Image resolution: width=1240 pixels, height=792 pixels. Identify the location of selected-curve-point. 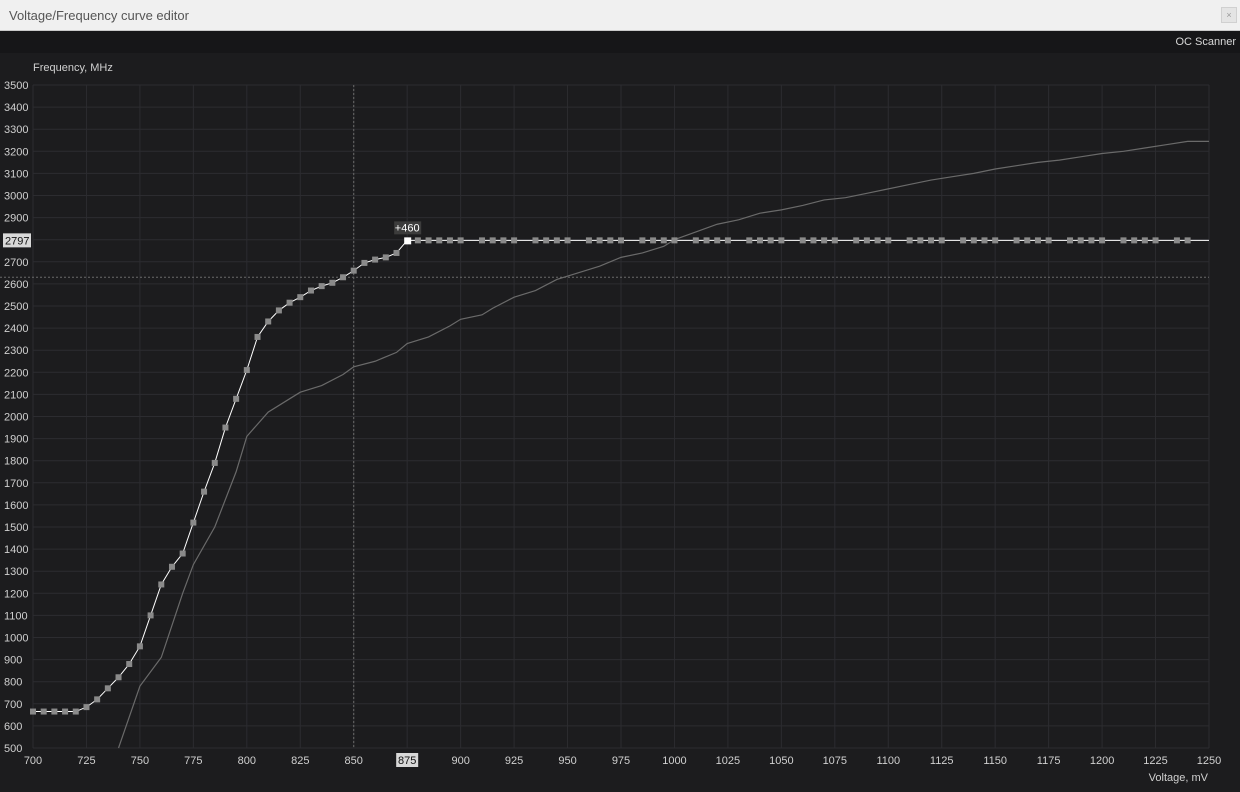
(408, 241).